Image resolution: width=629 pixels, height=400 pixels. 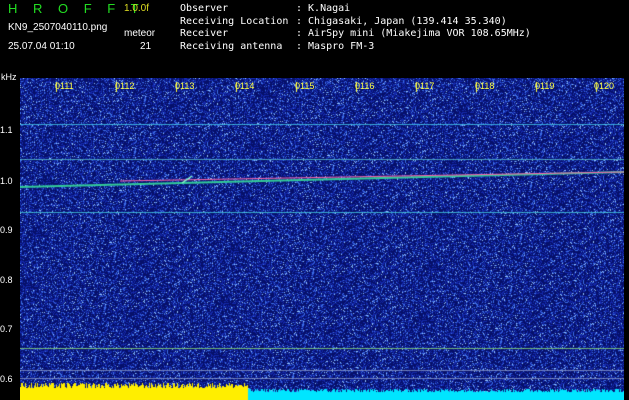 I want to click on x-tick-label: 0119, so click(x=545, y=86).